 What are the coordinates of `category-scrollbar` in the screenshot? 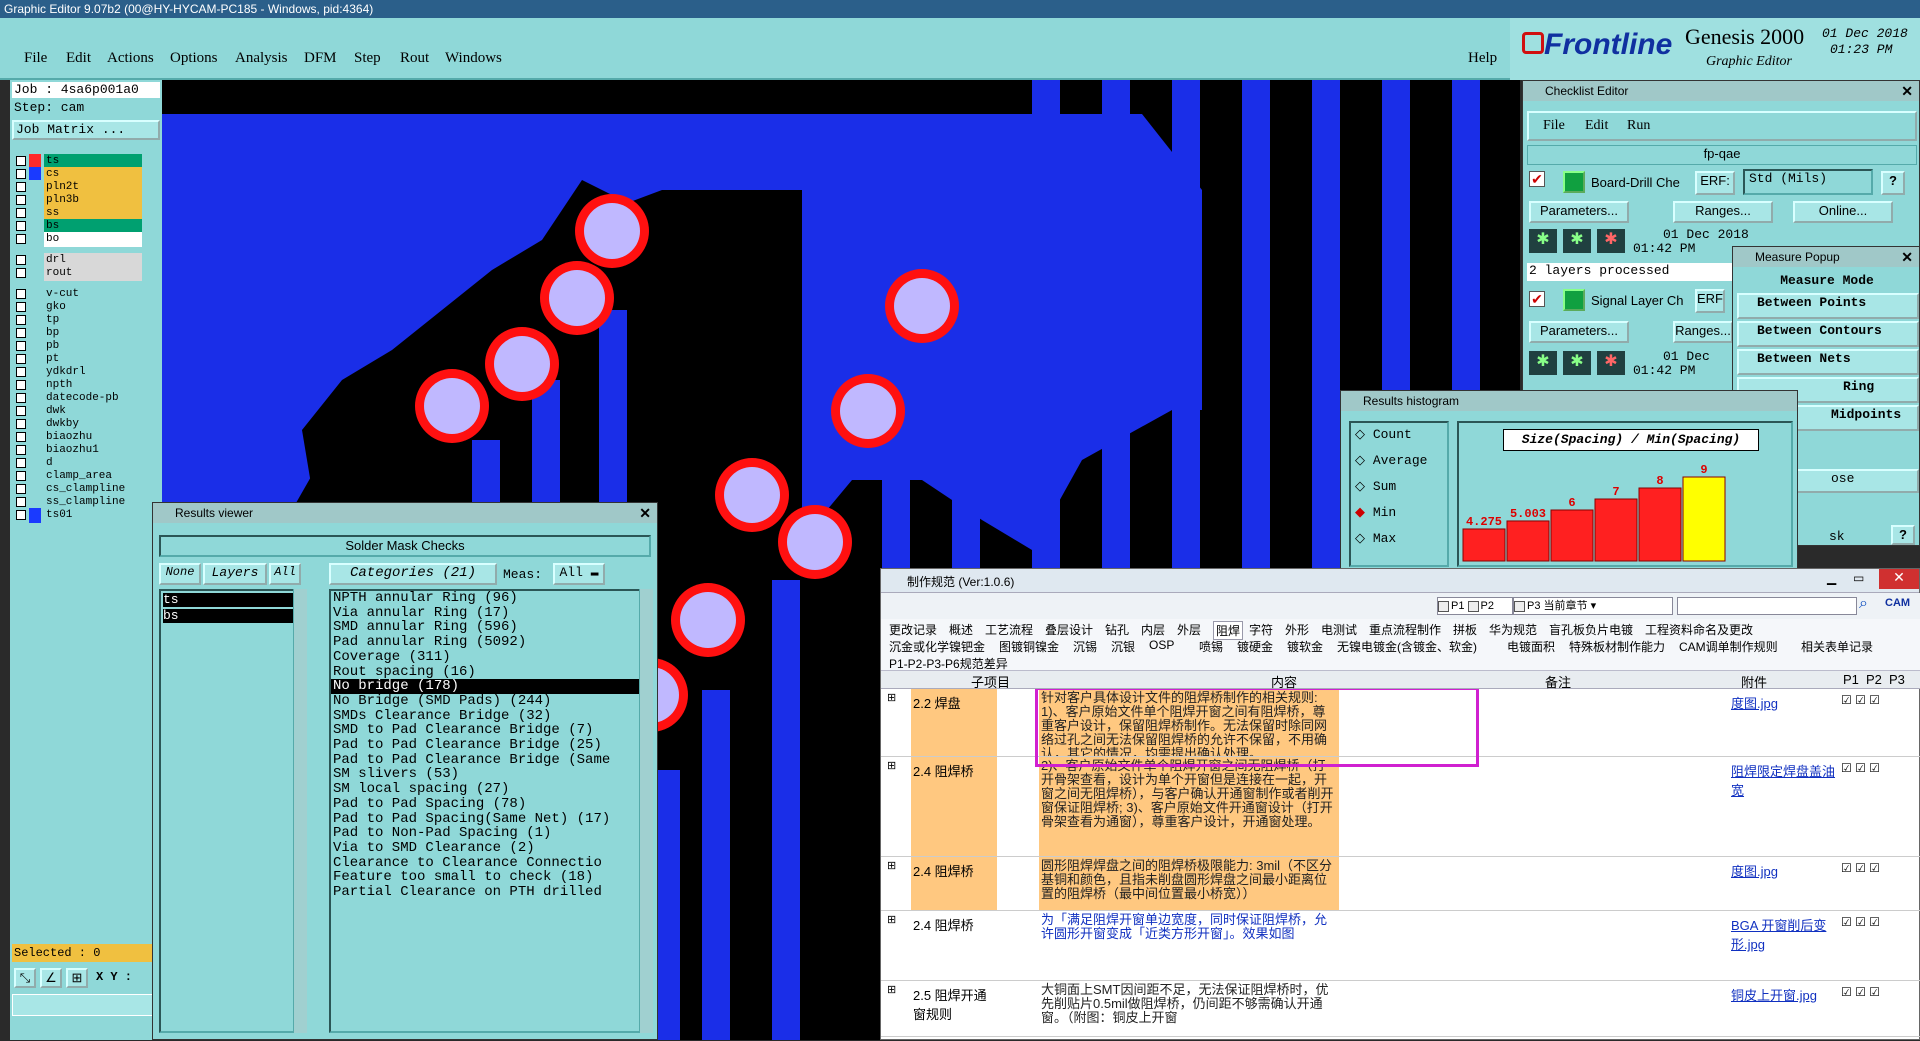 It's located at (646, 811).